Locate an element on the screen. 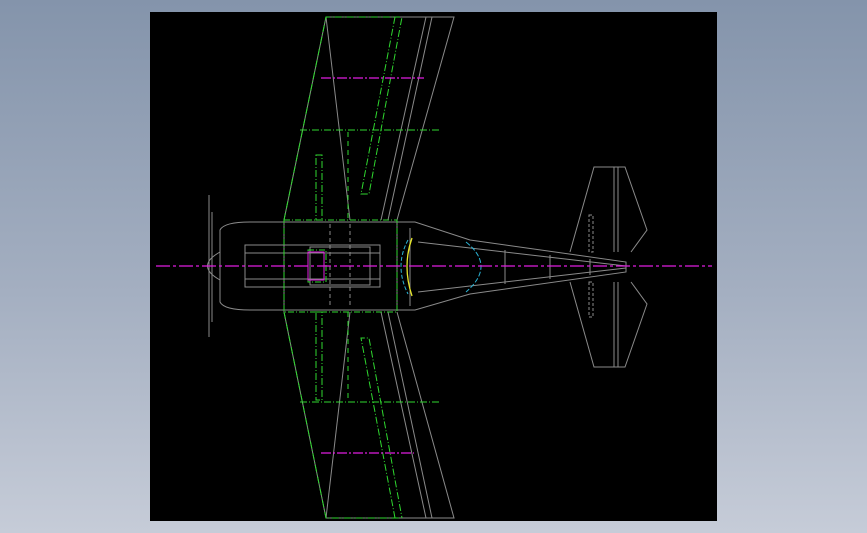 The width and height of the screenshot is (867, 533). lower-aileron-outline is located at coordinates (381, 428).